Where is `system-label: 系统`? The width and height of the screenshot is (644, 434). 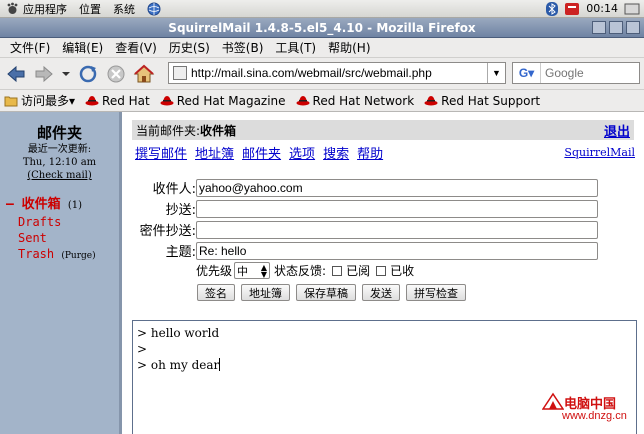 system-label: 系统 is located at coordinates (124, 9).